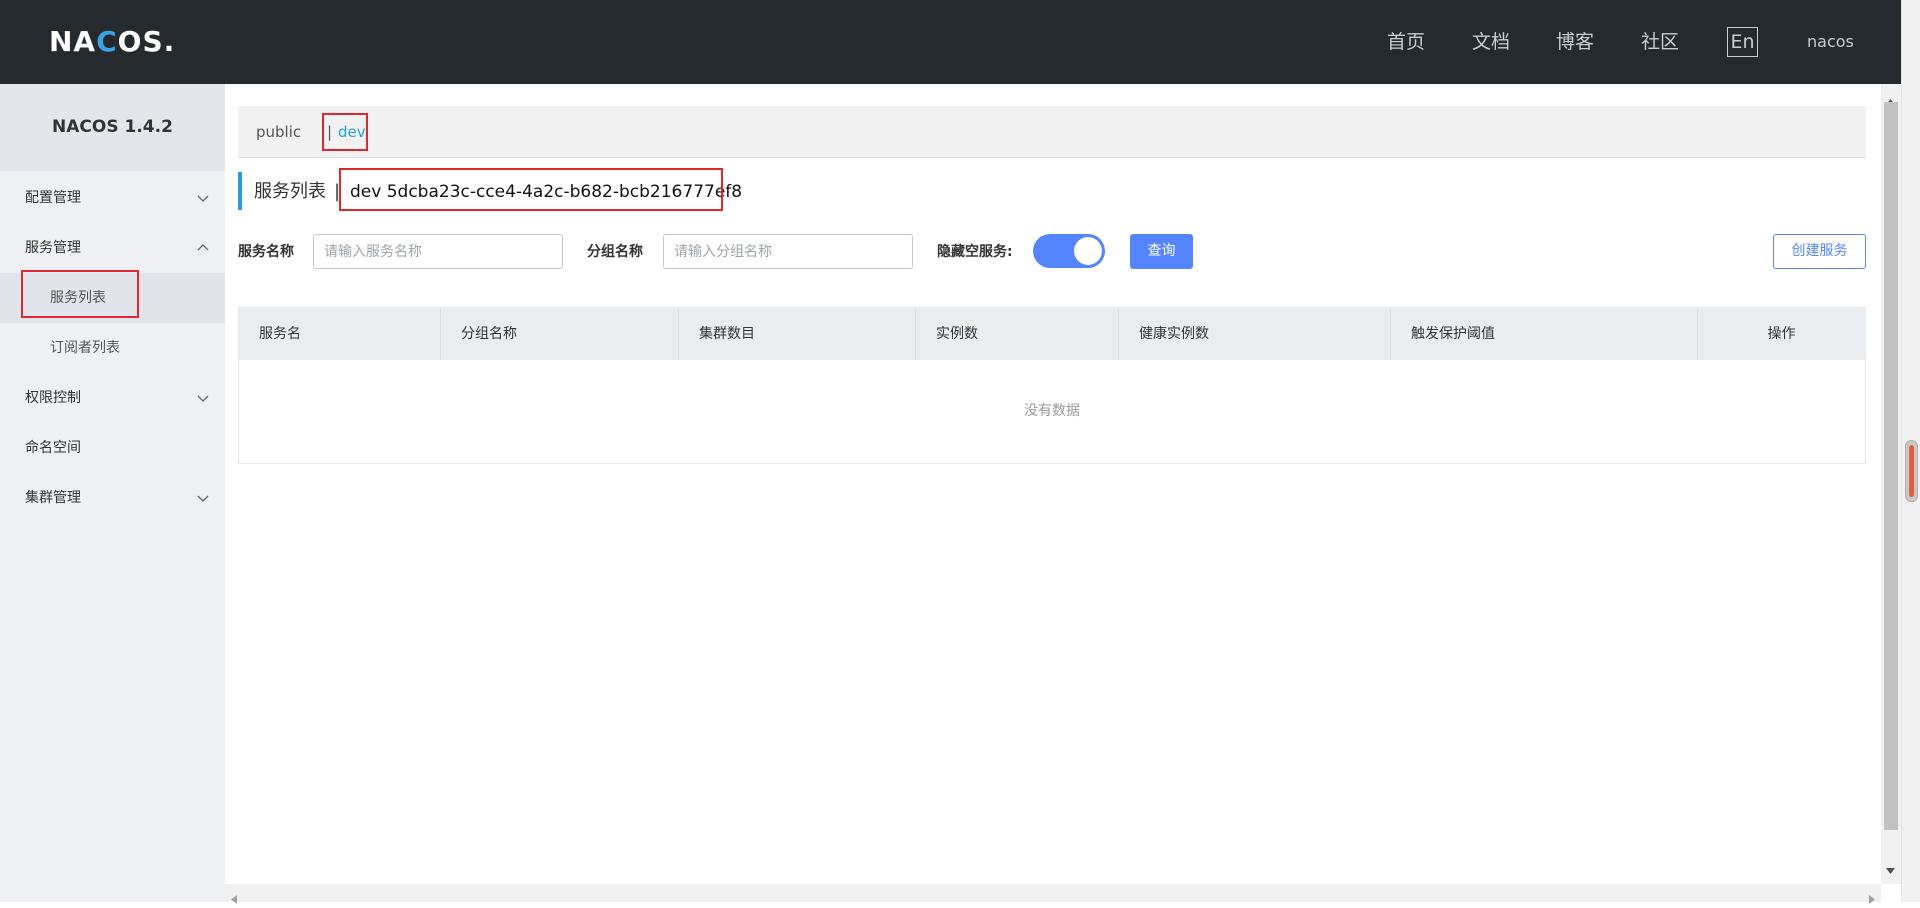  Describe the element at coordinates (53, 198) in the screenshot. I see `sidebar-item-label: 配置管理` at that location.